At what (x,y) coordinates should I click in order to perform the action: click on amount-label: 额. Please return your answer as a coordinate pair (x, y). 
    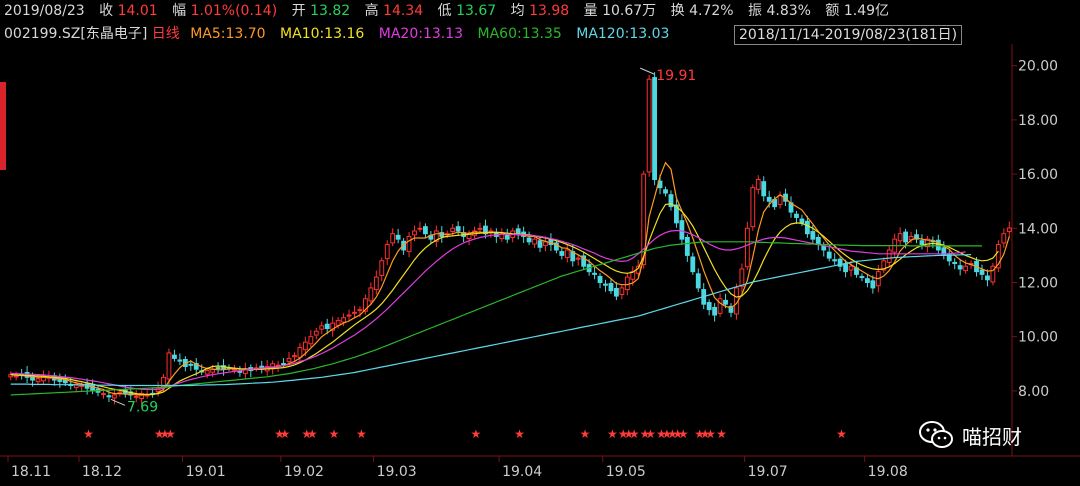
    Looking at the image, I should click on (832, 11).